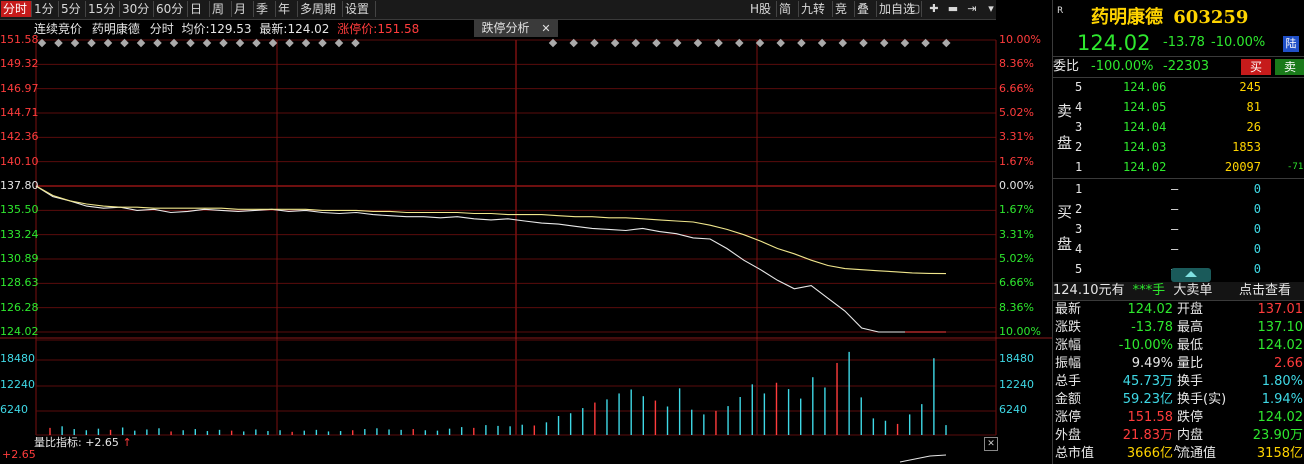 The width and height of the screenshot is (1304, 464). What do you see at coordinates (1295, 167) in the screenshot?
I see `ask-change: -71` at bounding box center [1295, 167].